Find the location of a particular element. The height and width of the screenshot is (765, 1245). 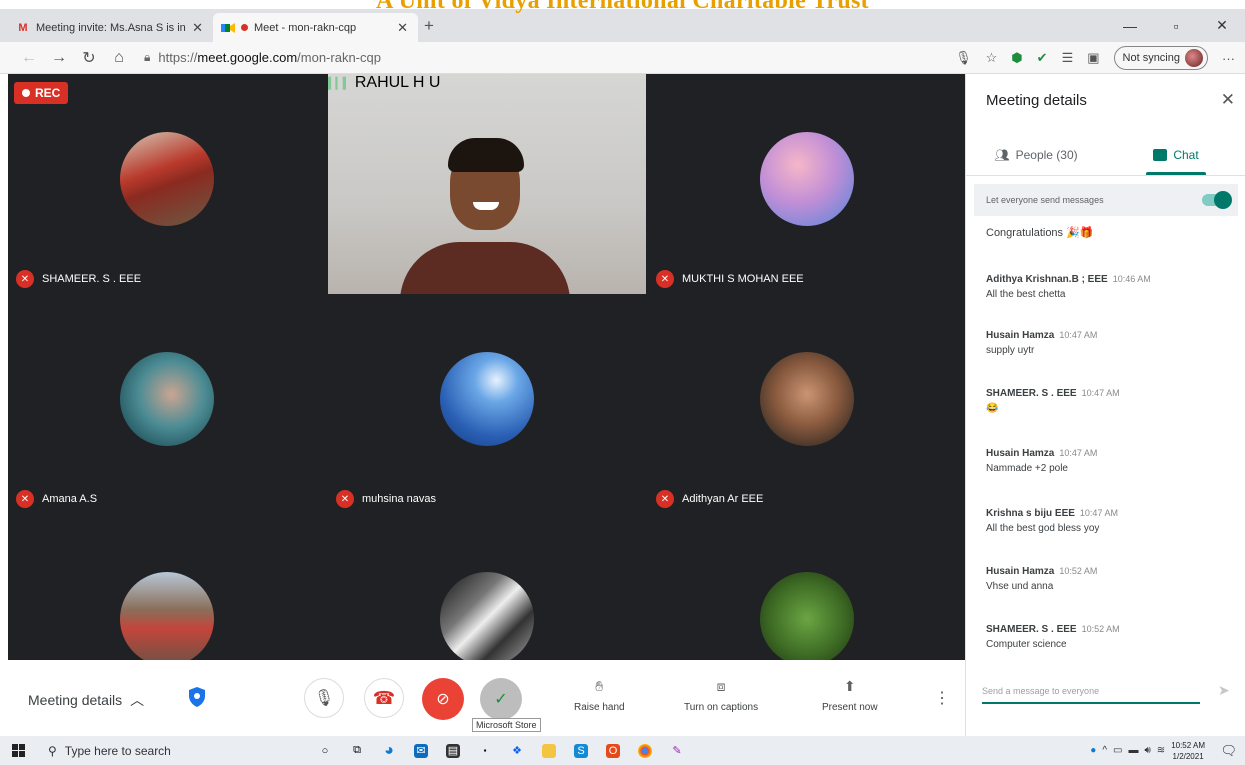

profile-avatar is located at coordinates (1194, 58).